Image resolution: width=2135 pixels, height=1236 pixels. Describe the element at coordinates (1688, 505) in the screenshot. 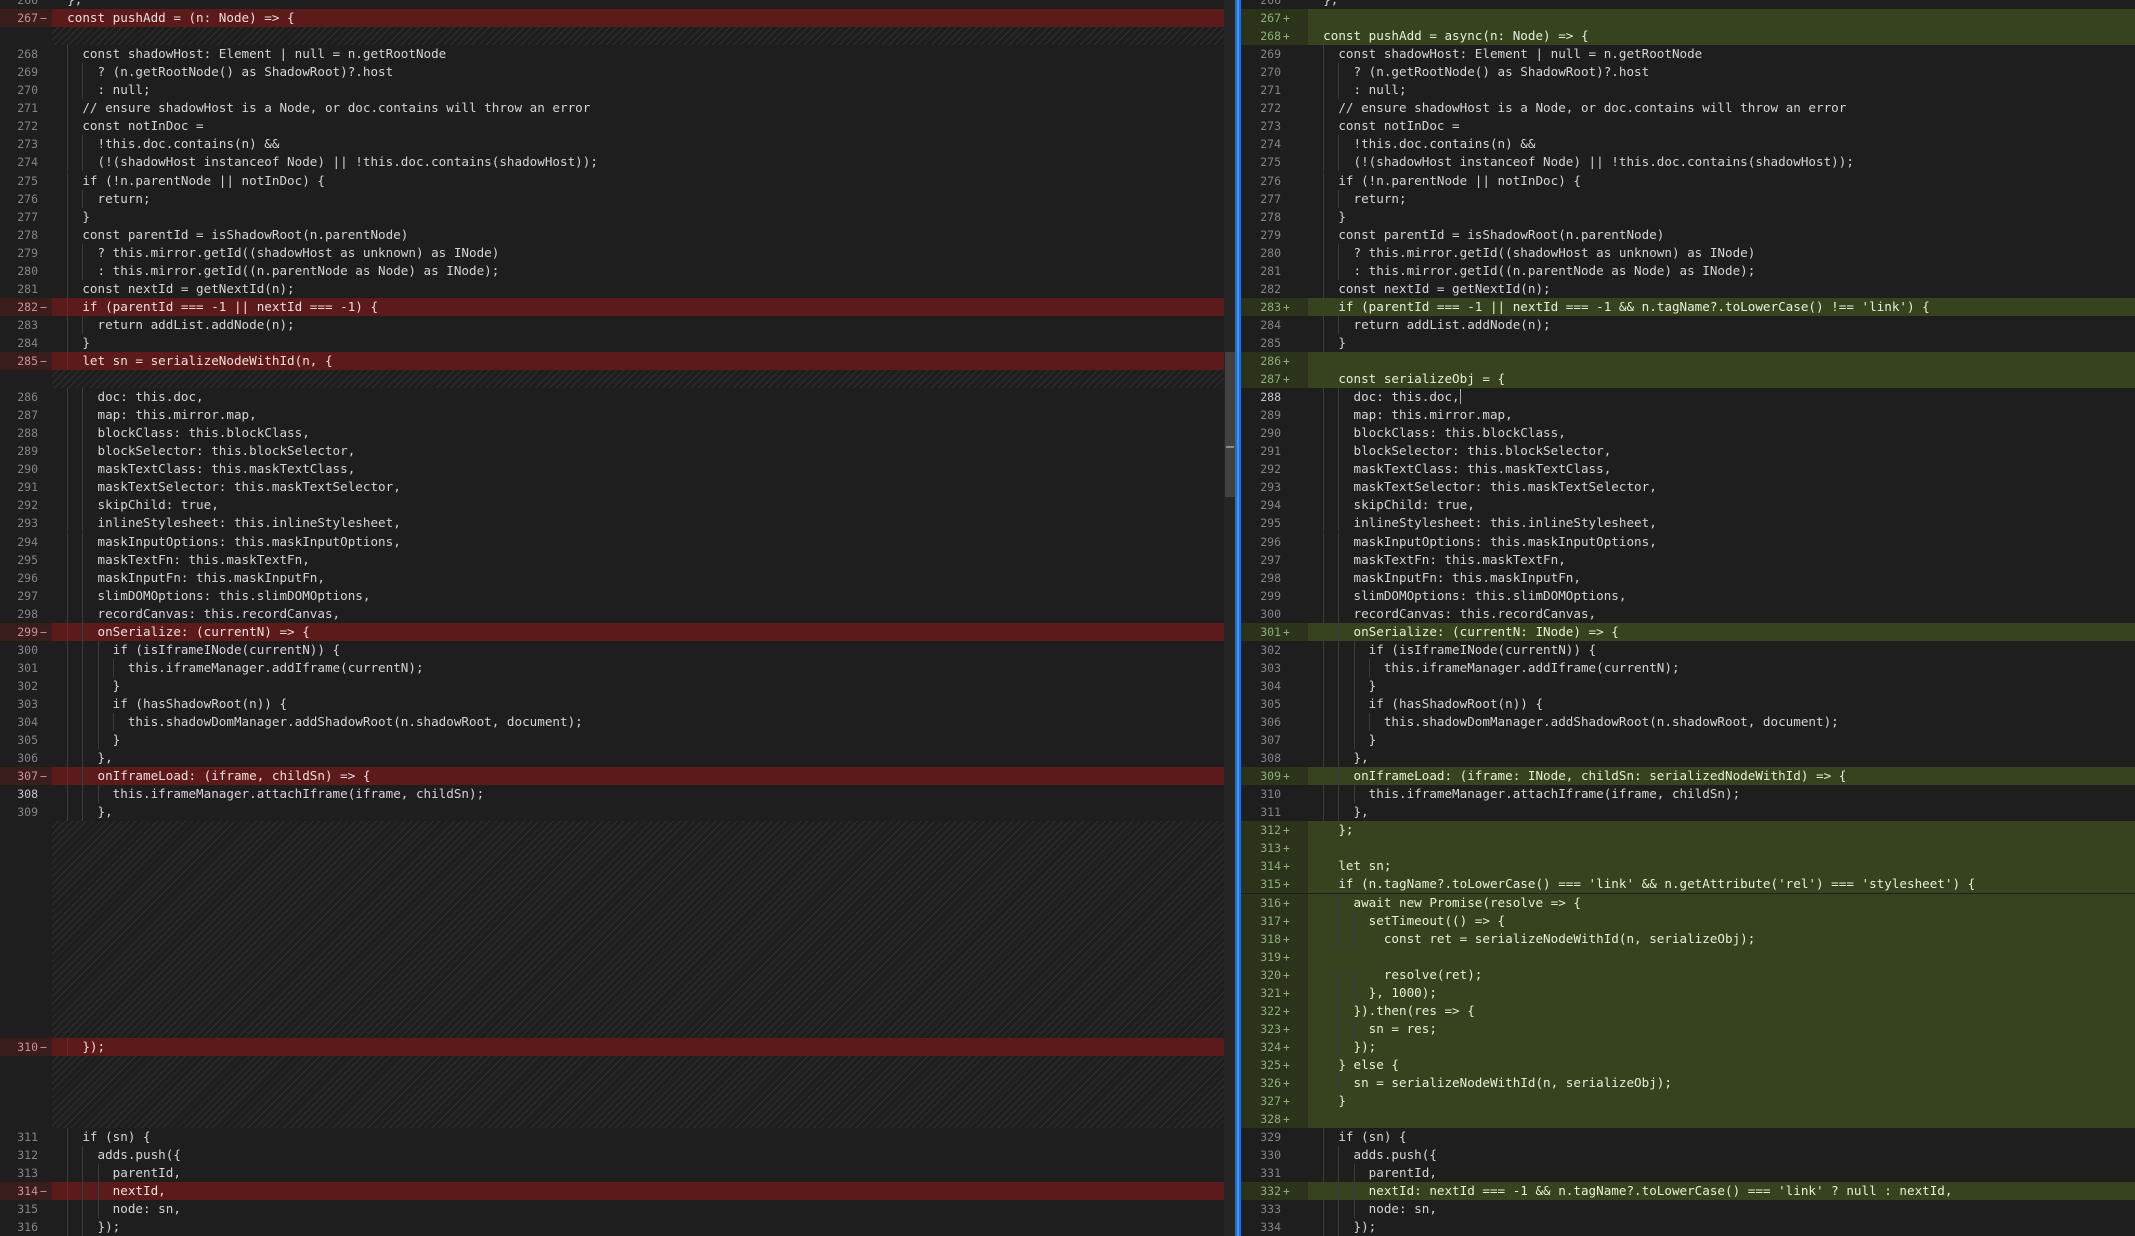

I see `code-line: 294 skipChild: true,` at that location.